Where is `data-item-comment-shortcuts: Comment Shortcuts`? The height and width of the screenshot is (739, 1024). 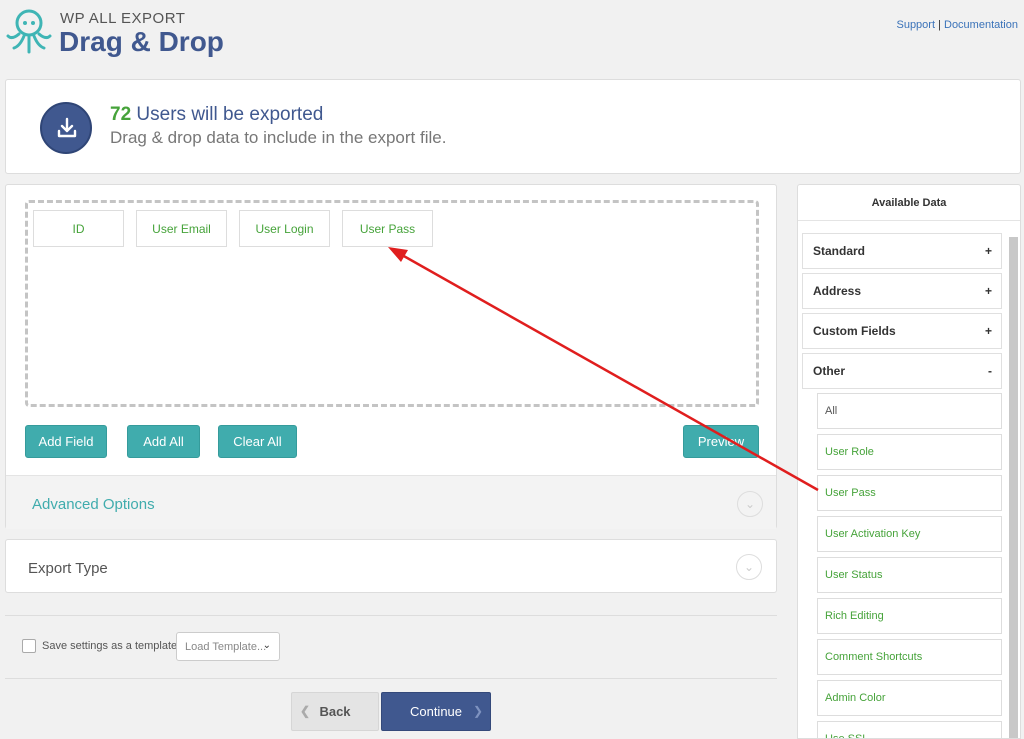 data-item-comment-shortcuts: Comment Shortcuts is located at coordinates (909, 657).